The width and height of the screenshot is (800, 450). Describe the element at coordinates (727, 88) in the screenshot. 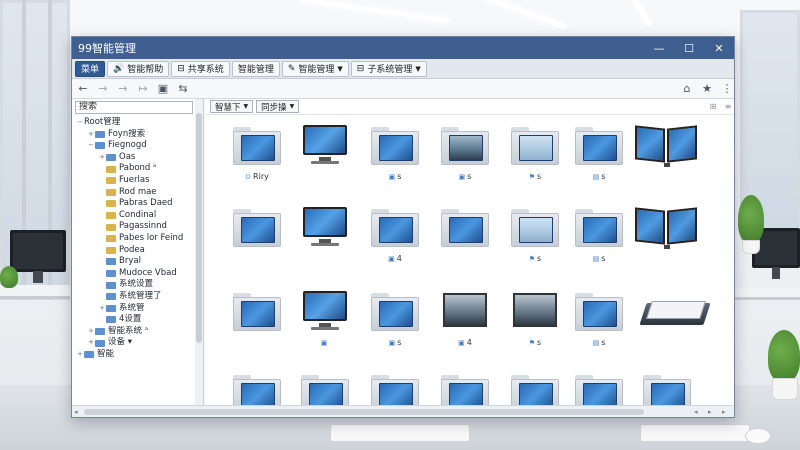

I see `more-menu-icon: ⋮` at that location.